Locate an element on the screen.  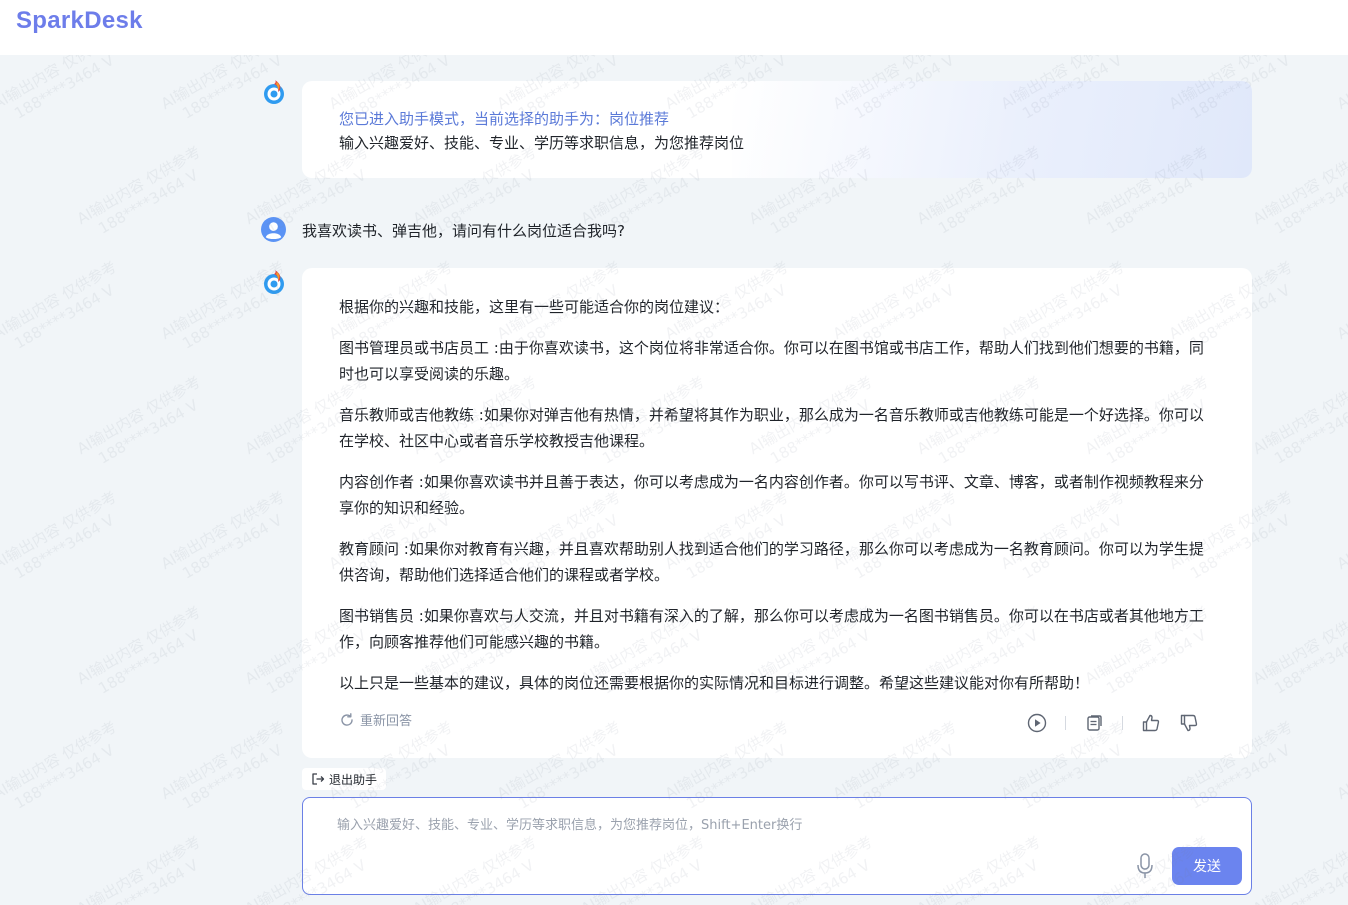
assistant-hint-text: 输入兴趣爱好、技能、专业、学历等求职信息，为您推荐岗位 is located at coordinates (542, 143).